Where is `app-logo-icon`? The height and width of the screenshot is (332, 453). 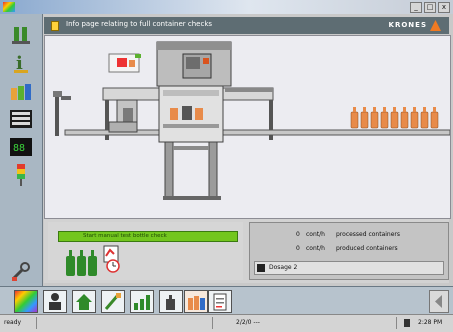 app-logo-icon is located at coordinates (9, 7).